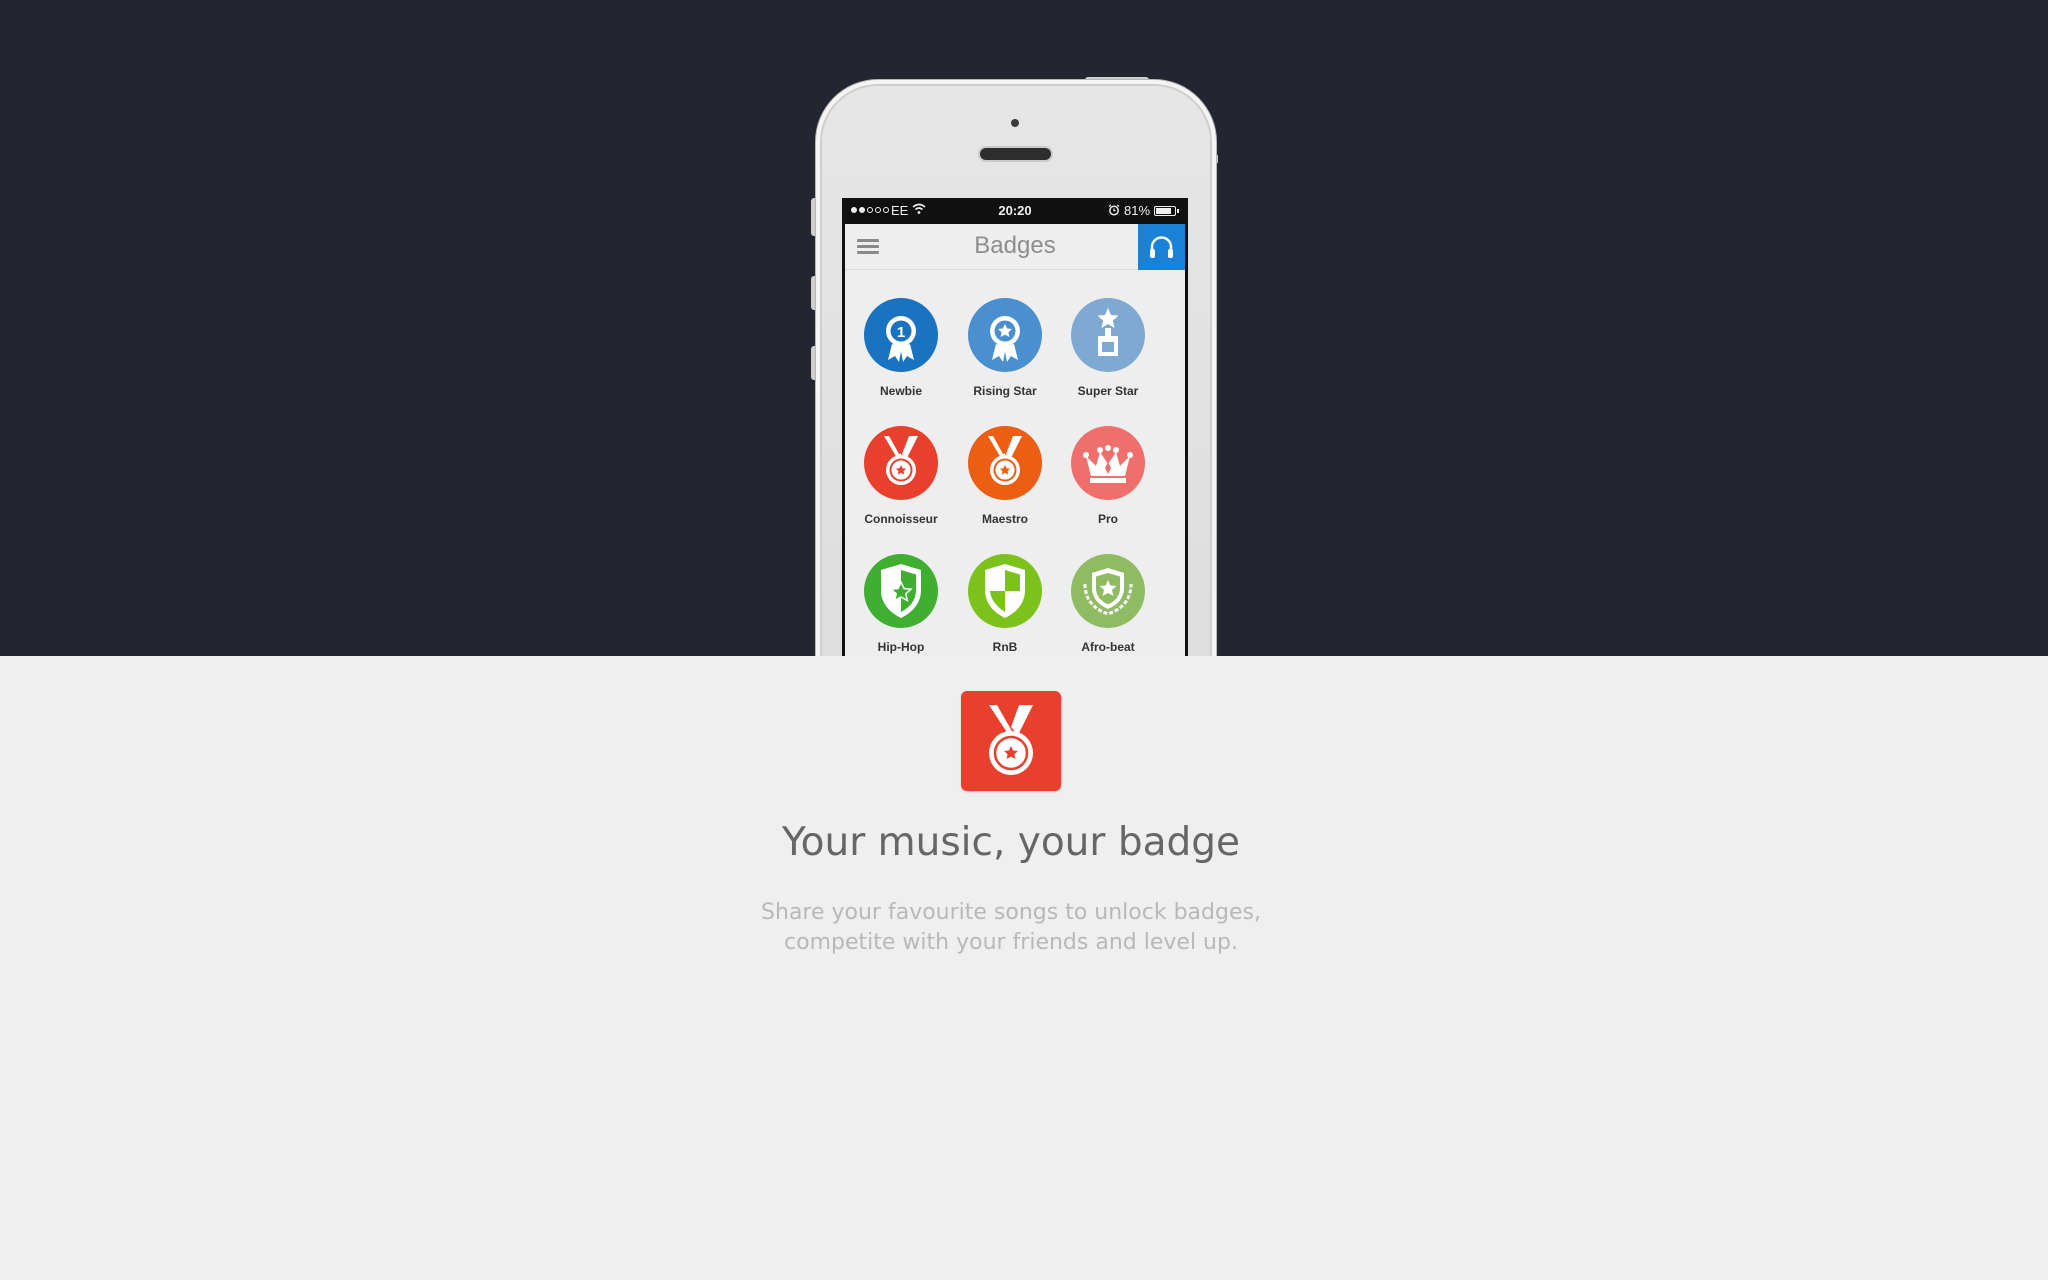 This screenshot has height=1280, width=2048. I want to click on badge-label: Newbie, so click(900, 391).